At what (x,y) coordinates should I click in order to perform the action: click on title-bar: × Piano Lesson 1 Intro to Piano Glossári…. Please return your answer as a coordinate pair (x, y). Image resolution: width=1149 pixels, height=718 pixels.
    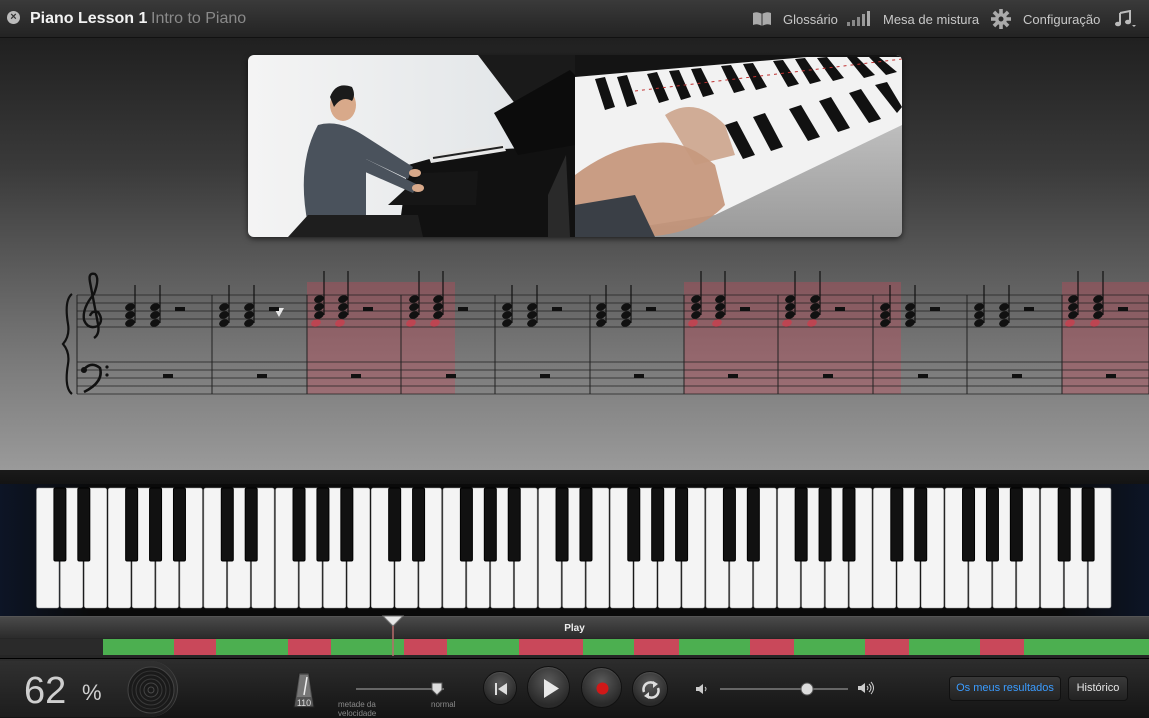
    Looking at the image, I should click on (574, 19).